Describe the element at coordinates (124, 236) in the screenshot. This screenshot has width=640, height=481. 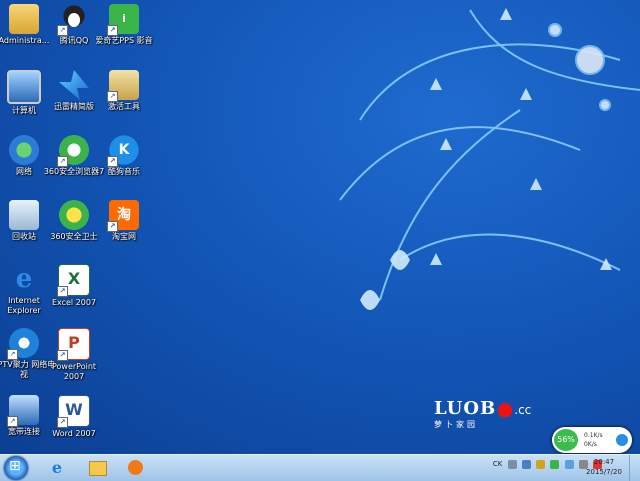
I see `icon-label: 淘宝网` at that location.